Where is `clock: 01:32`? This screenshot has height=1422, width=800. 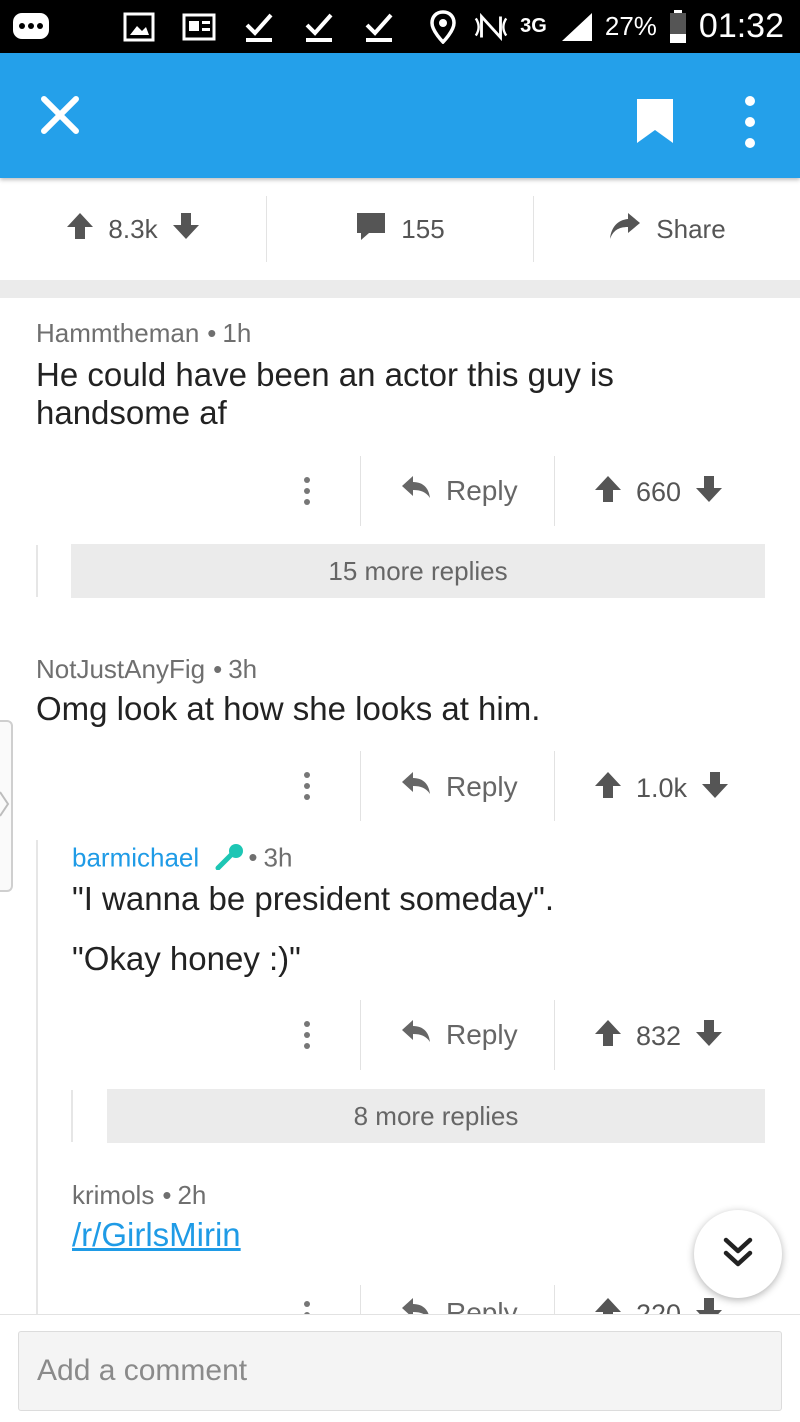
clock: 01:32 is located at coordinates (741, 26).